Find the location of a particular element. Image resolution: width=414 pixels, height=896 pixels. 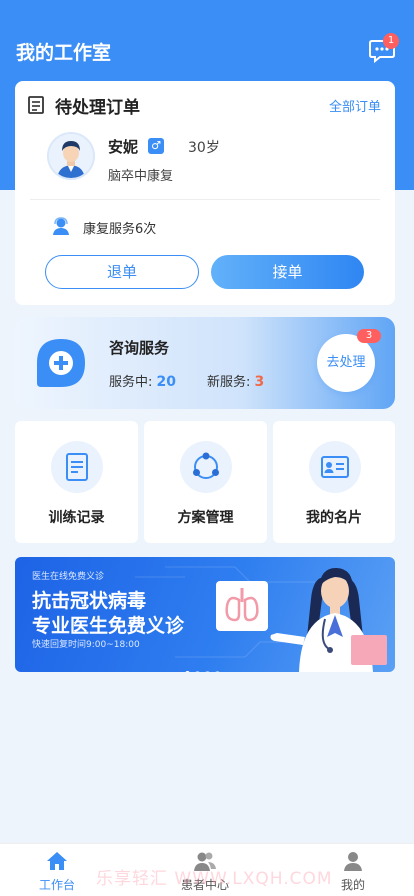

male-icon: ♂ is located at coordinates (156, 146).